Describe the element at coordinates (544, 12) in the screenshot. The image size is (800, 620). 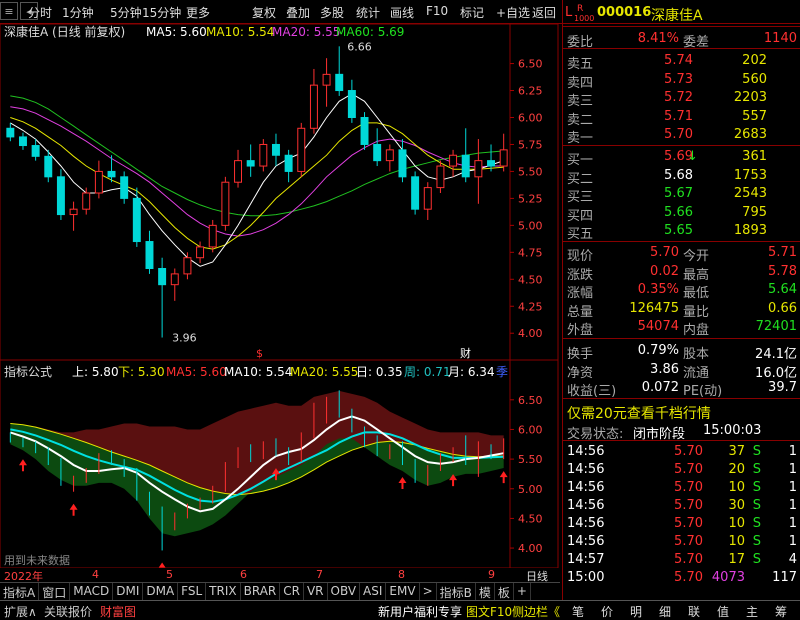
I see `toolbar-item: 返回` at that location.